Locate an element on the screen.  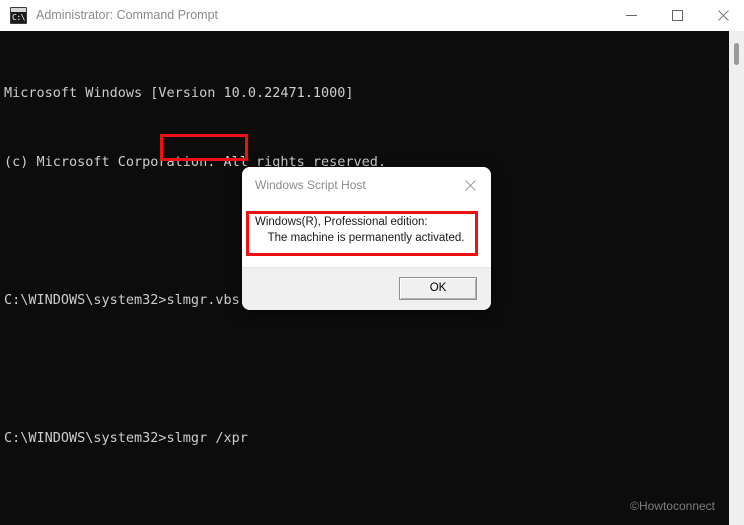
dialog-footer: OK is located at coordinates (366, 288).